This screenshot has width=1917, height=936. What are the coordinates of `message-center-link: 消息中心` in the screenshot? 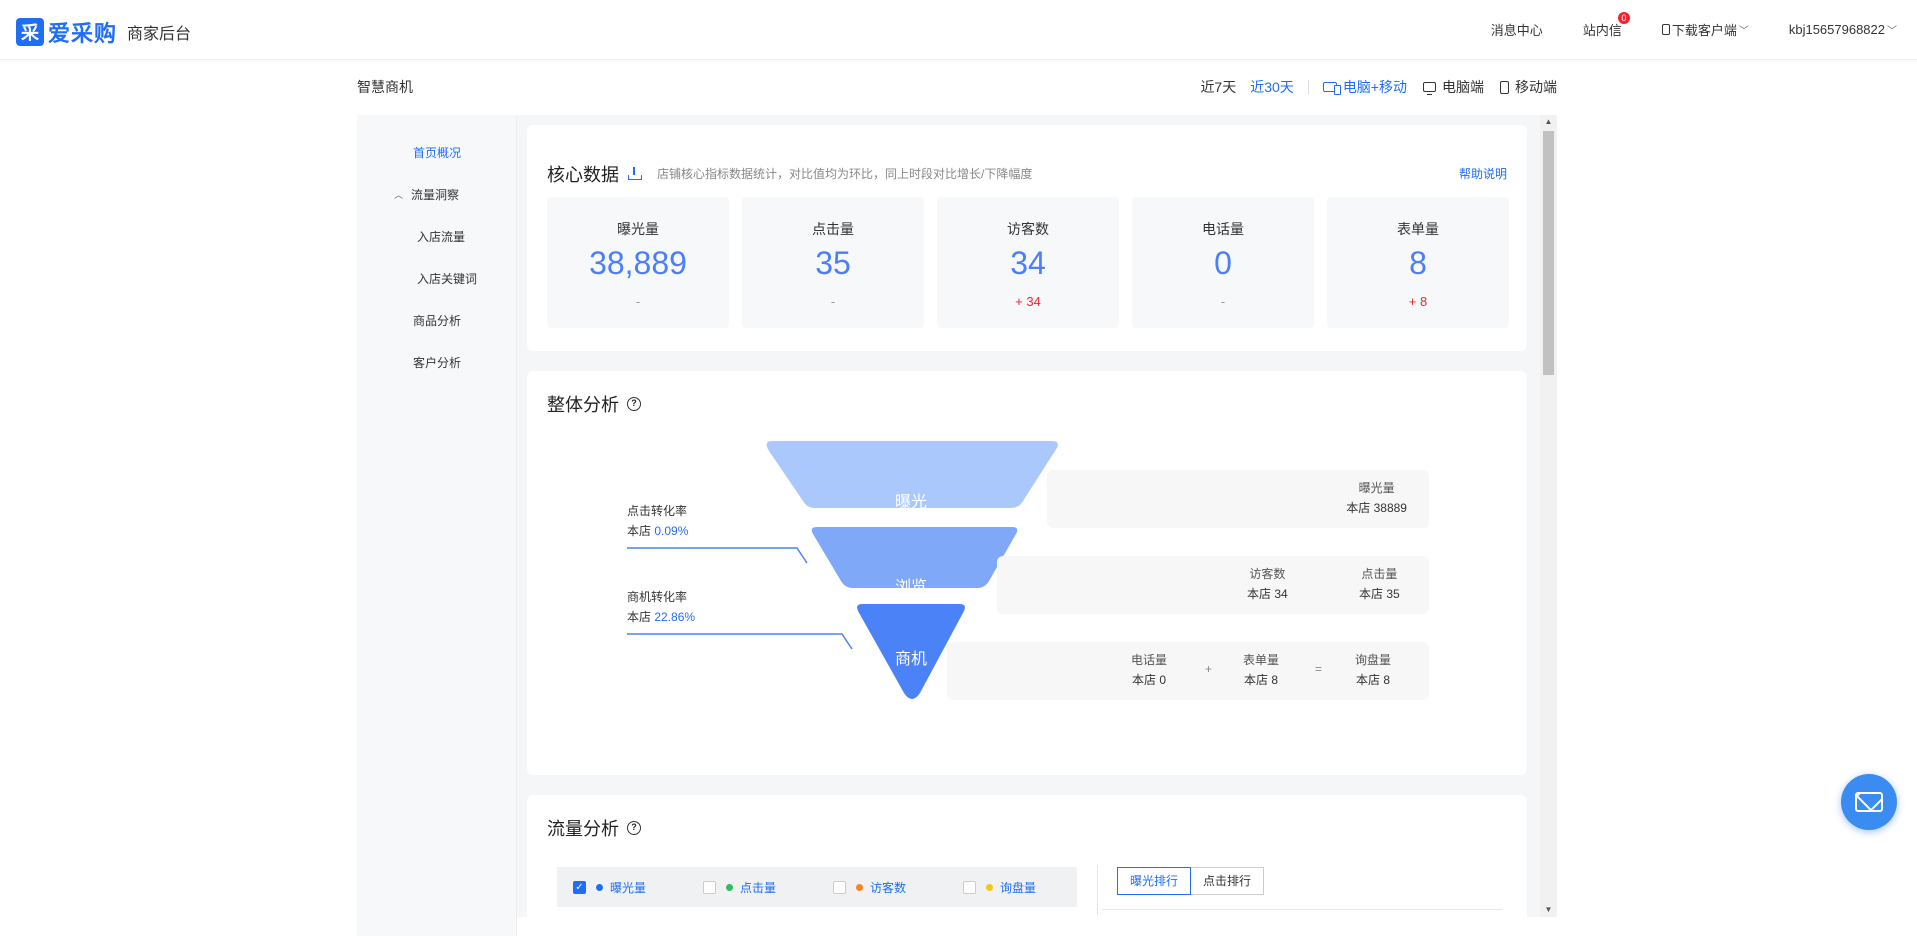 It's located at (1517, 29).